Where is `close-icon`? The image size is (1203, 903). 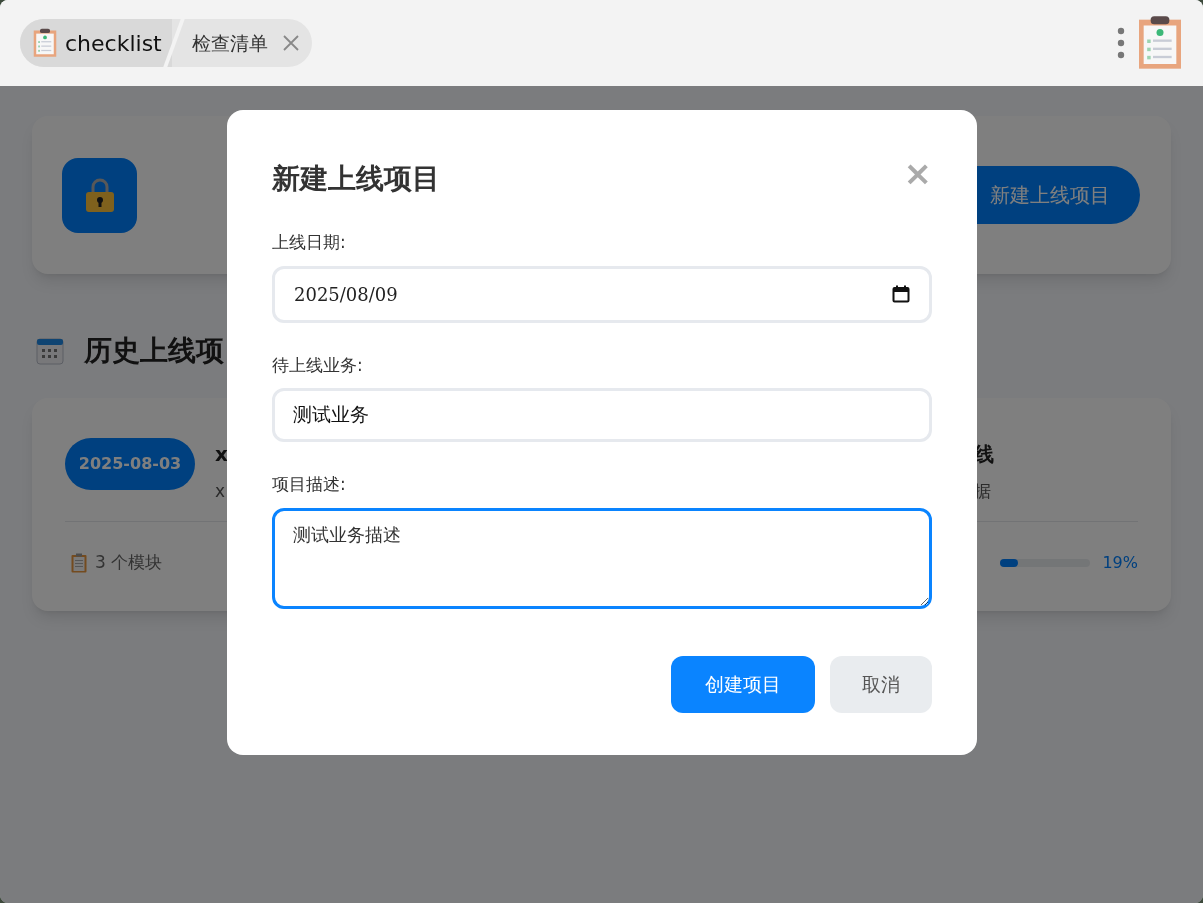 close-icon is located at coordinates (290, 43).